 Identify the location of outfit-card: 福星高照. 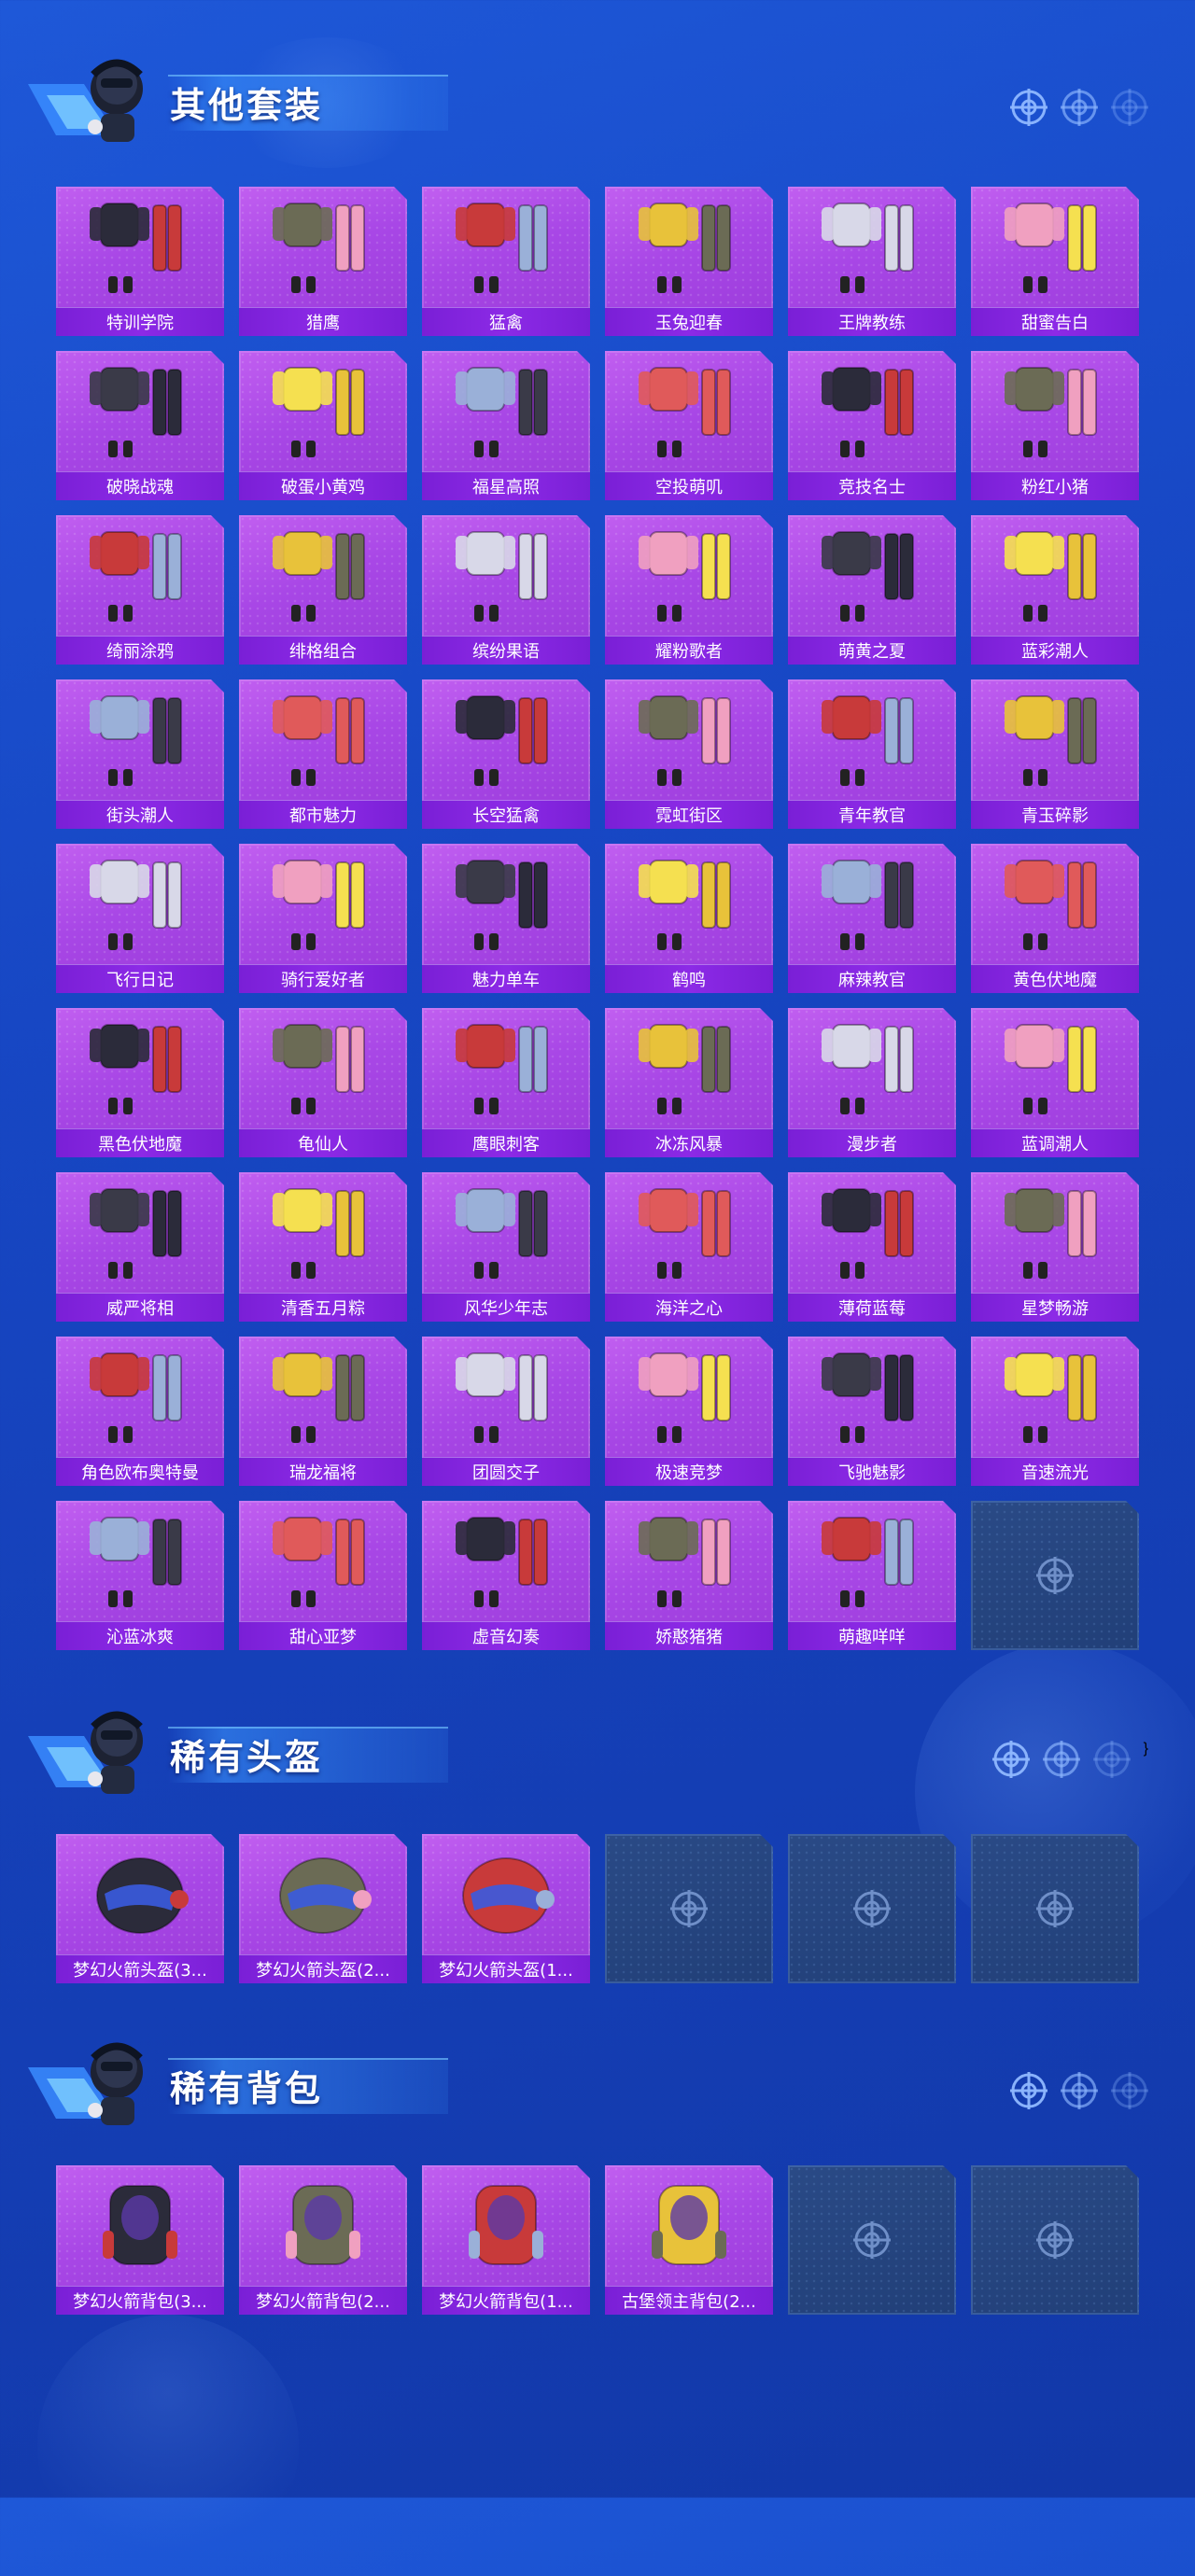
(506, 425).